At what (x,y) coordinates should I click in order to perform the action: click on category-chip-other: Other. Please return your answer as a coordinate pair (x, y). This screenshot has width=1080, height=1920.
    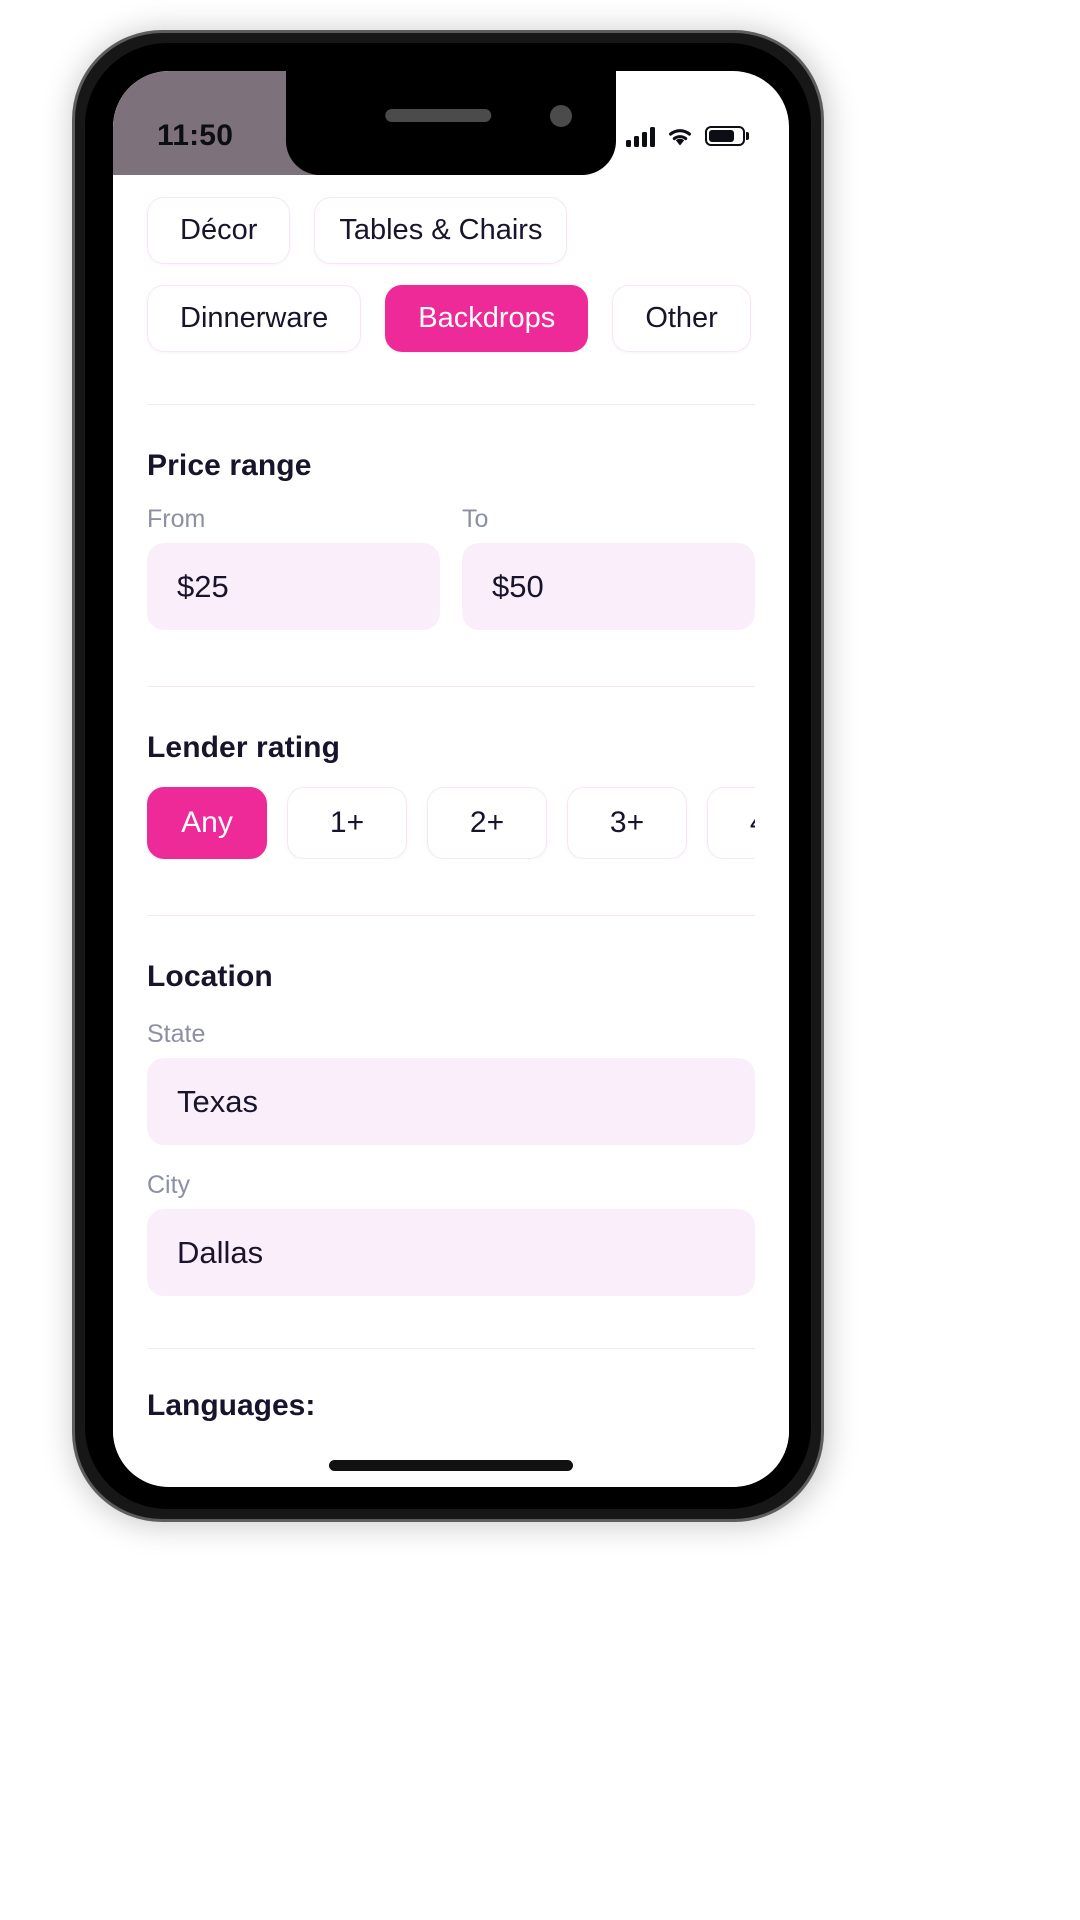
    Looking at the image, I should click on (681, 318).